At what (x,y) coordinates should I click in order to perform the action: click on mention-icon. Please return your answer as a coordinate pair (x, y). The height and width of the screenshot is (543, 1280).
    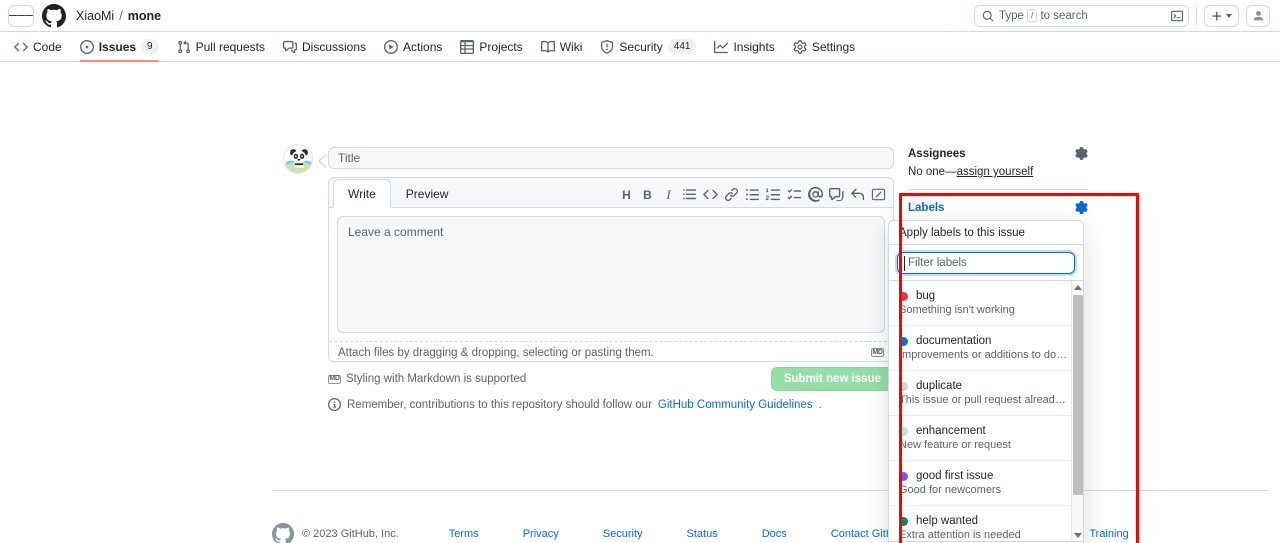
    Looking at the image, I should click on (815, 194).